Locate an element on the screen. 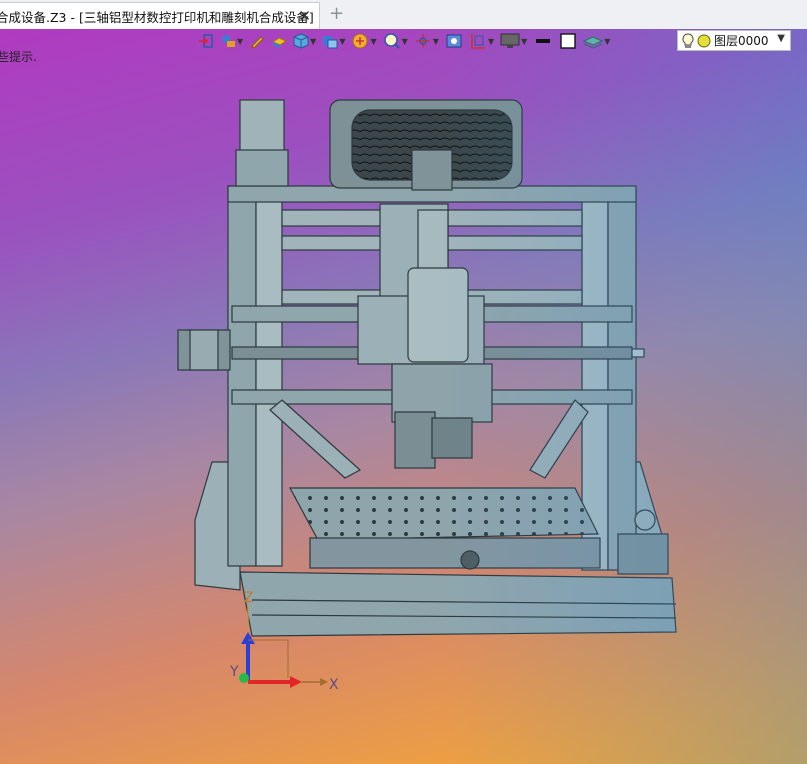 The height and width of the screenshot is (764, 807). fill-color-icon is located at coordinates (568, 41).